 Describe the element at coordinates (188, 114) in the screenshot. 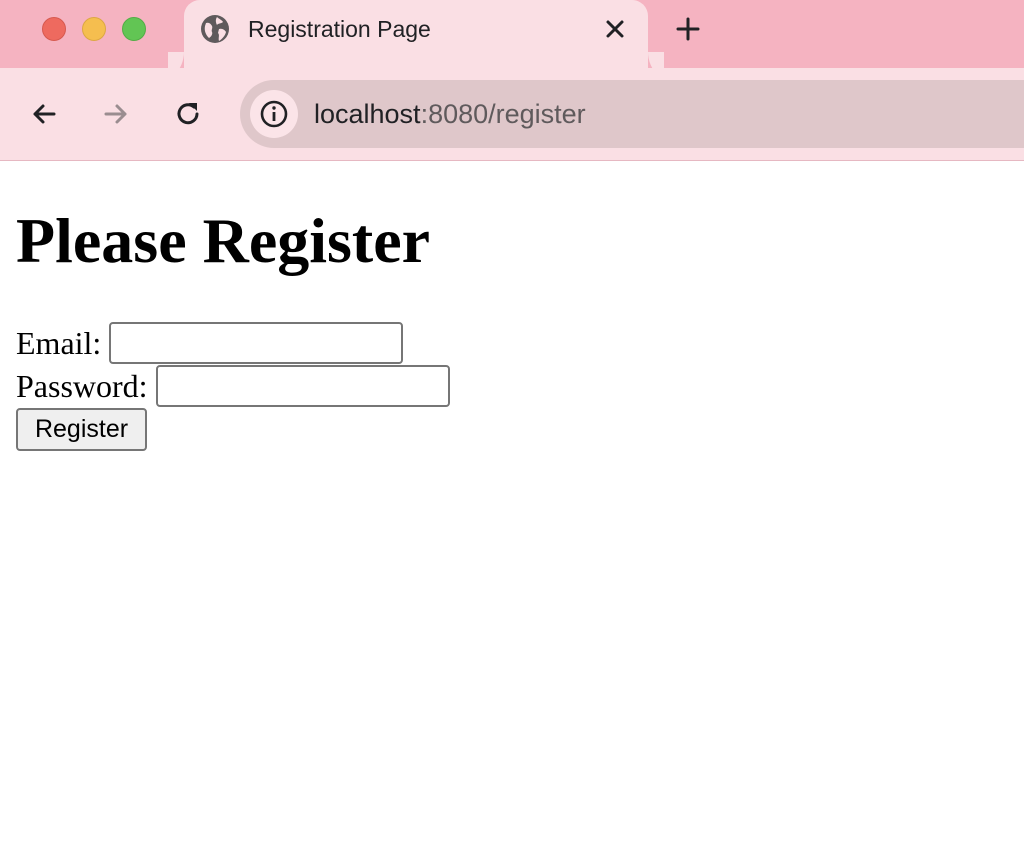

I see `reload-icon` at that location.